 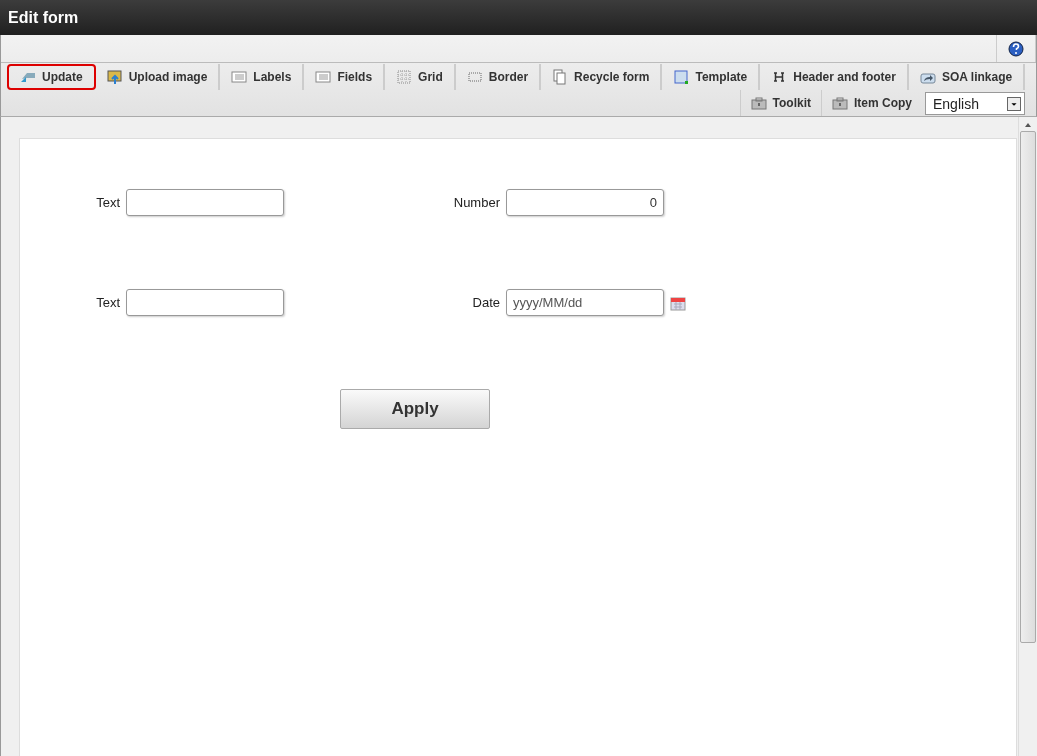 What do you see at coordinates (498, 77) in the screenshot?
I see `toolbar-button: Border` at bounding box center [498, 77].